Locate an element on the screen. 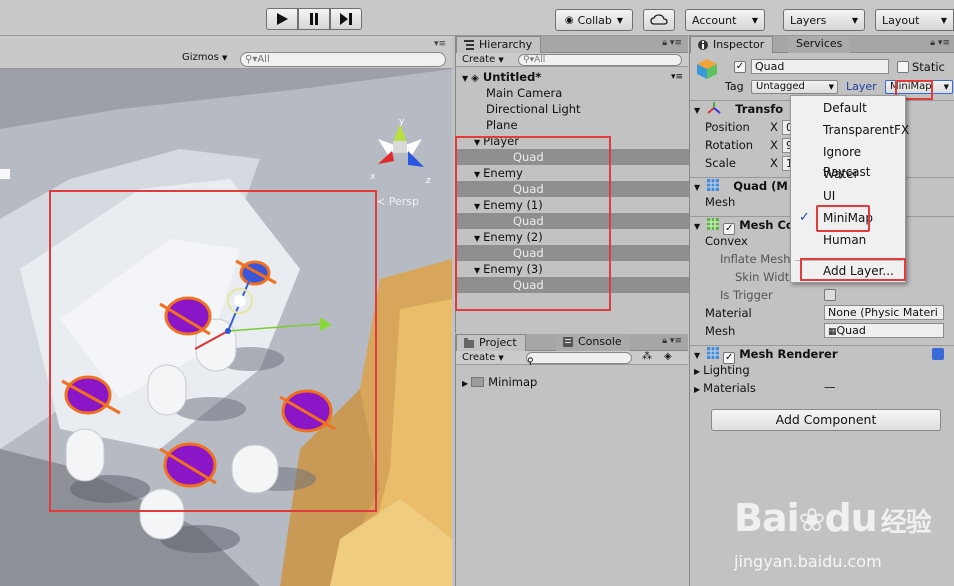 This screenshot has height=586, width=954. static-checkbox is located at coordinates (903, 67).